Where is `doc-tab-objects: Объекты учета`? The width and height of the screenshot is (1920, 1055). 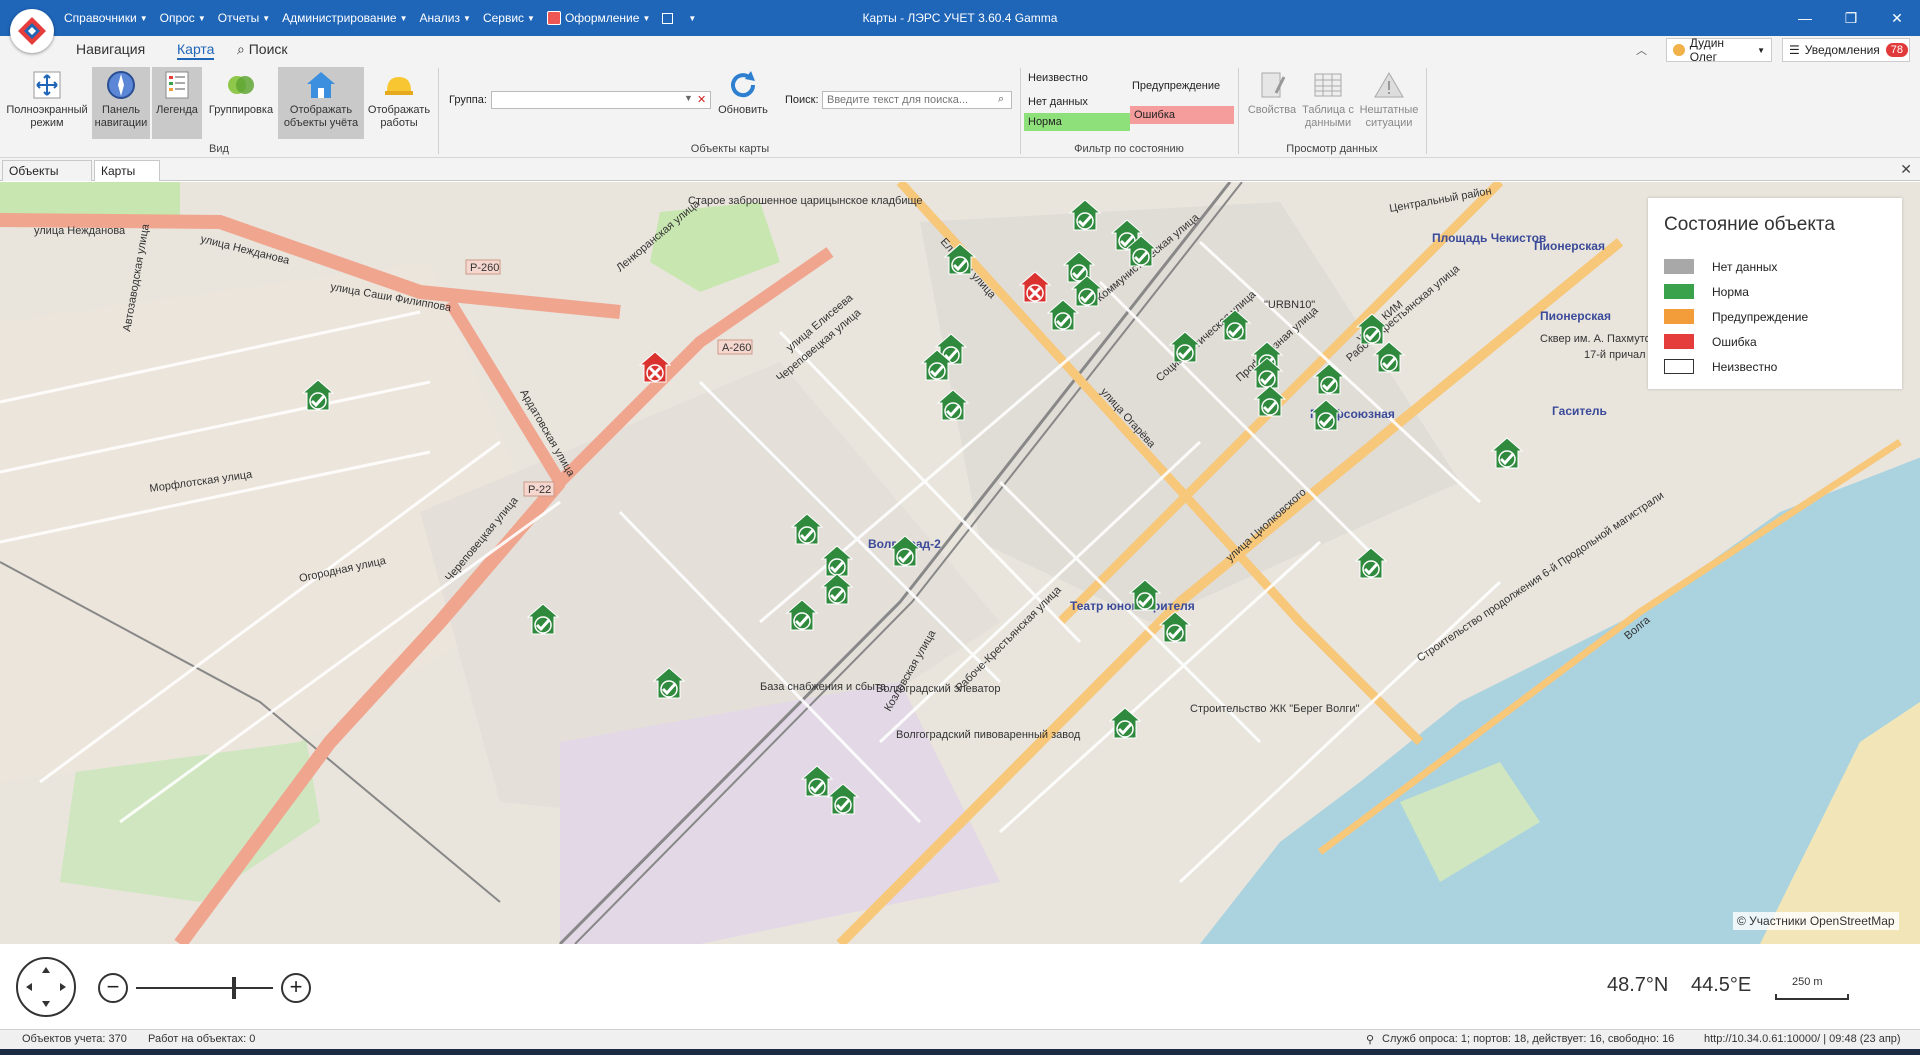 doc-tab-objects: Объекты учета is located at coordinates (47, 176).